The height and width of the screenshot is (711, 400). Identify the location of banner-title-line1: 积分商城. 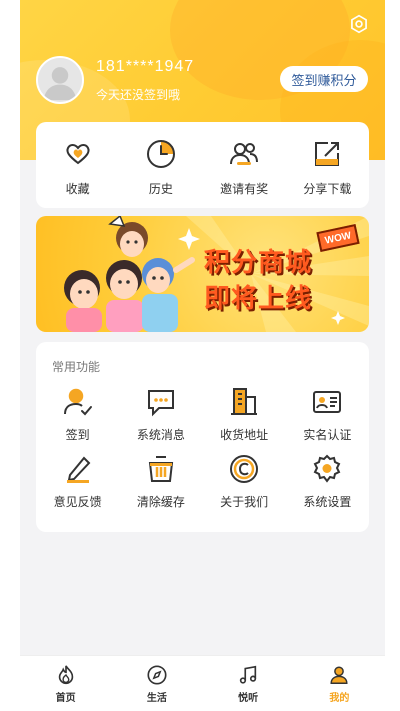
(258, 263).